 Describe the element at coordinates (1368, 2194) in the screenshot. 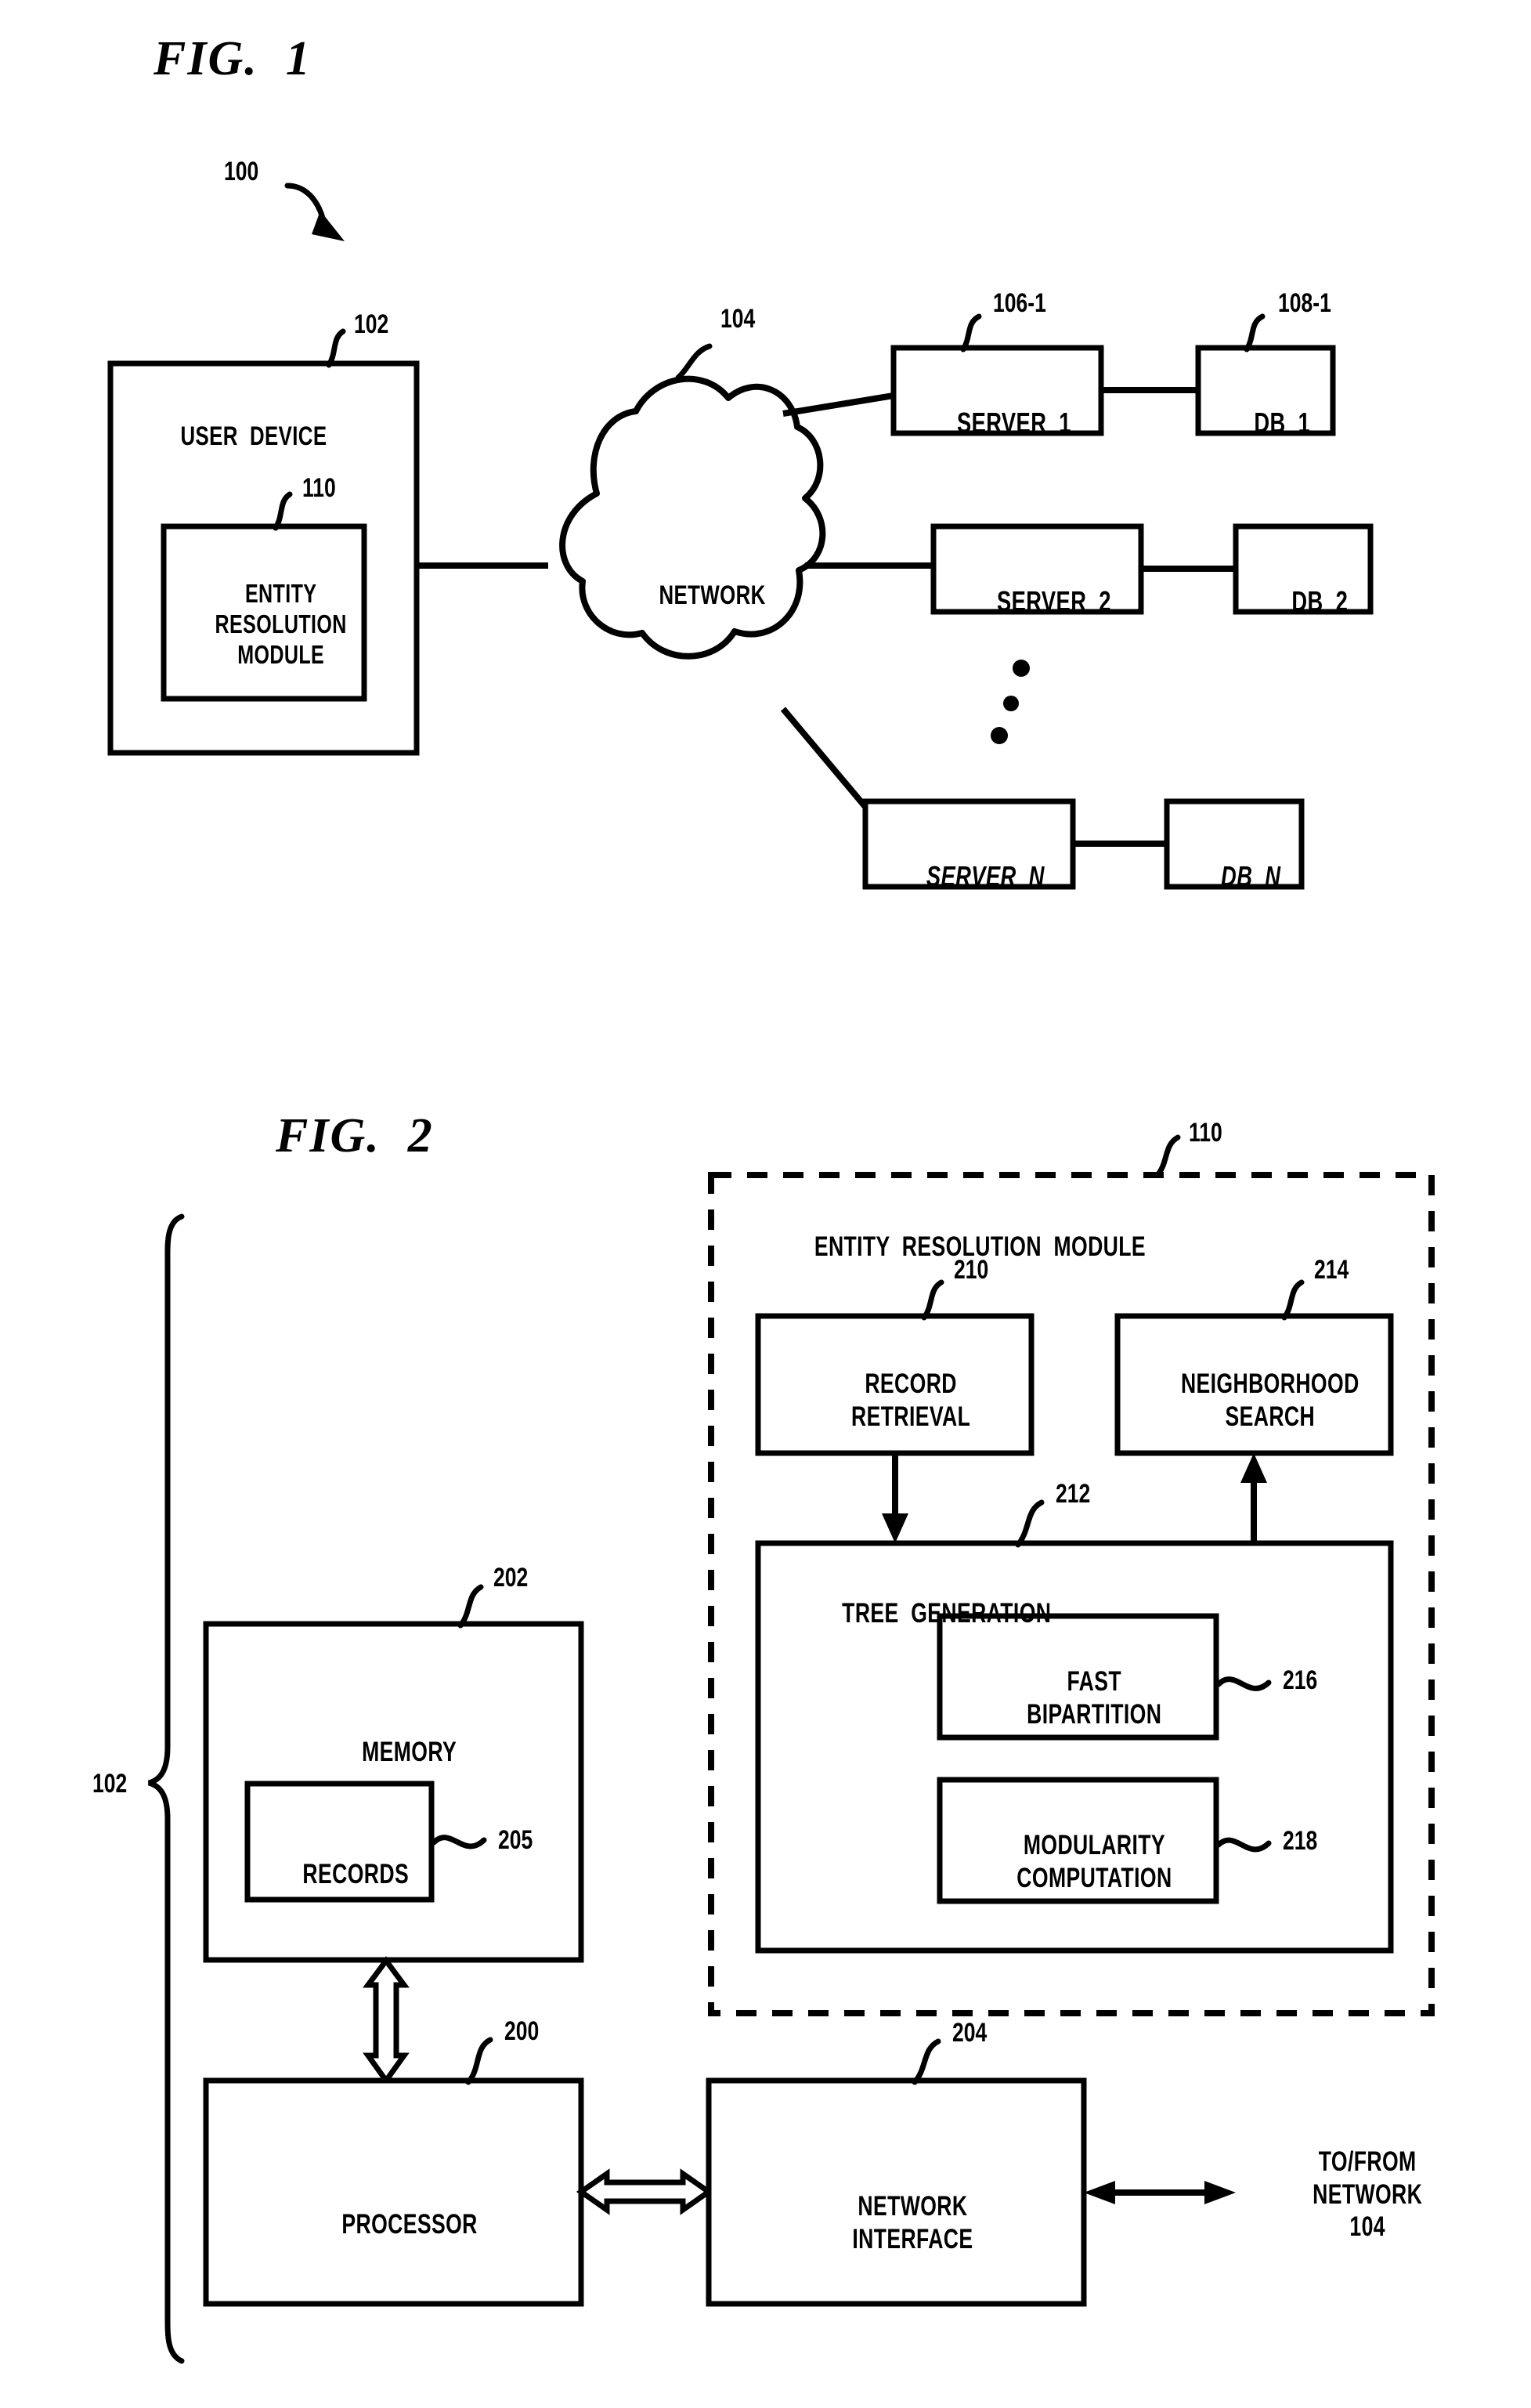

I see `to-from-network-label-text: TO/FROM NETWORK 104` at that location.